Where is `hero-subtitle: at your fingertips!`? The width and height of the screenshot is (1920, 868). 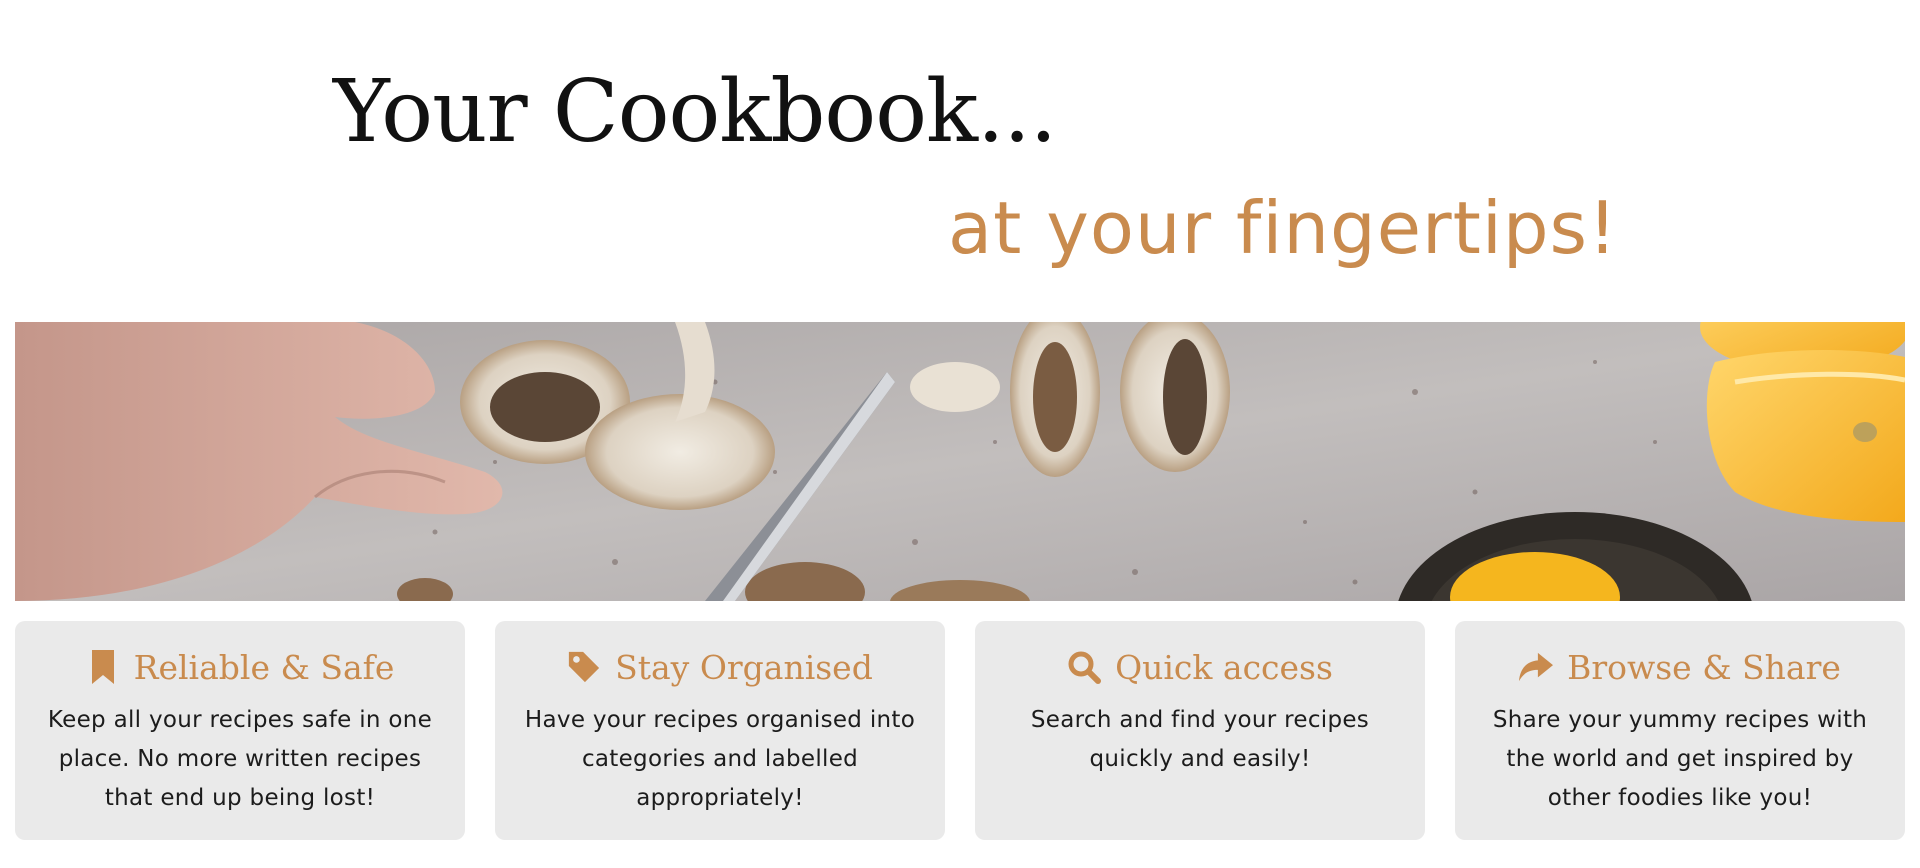
hero-subtitle: at your fingertips! is located at coordinates (1283, 228).